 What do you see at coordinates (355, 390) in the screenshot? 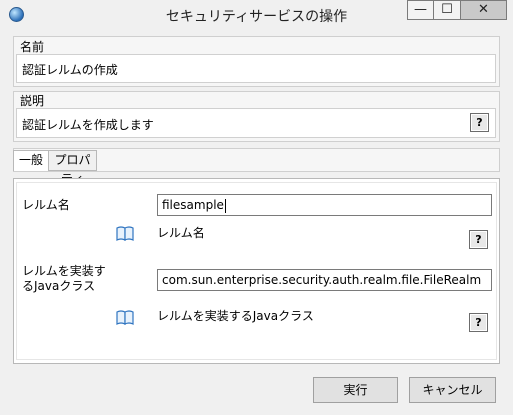
I see `execute-button: 実行` at bounding box center [355, 390].